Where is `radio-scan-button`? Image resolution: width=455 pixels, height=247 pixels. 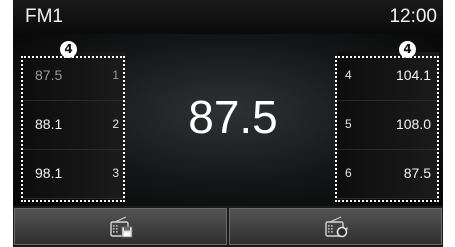
radio-scan-button is located at coordinates (335, 226).